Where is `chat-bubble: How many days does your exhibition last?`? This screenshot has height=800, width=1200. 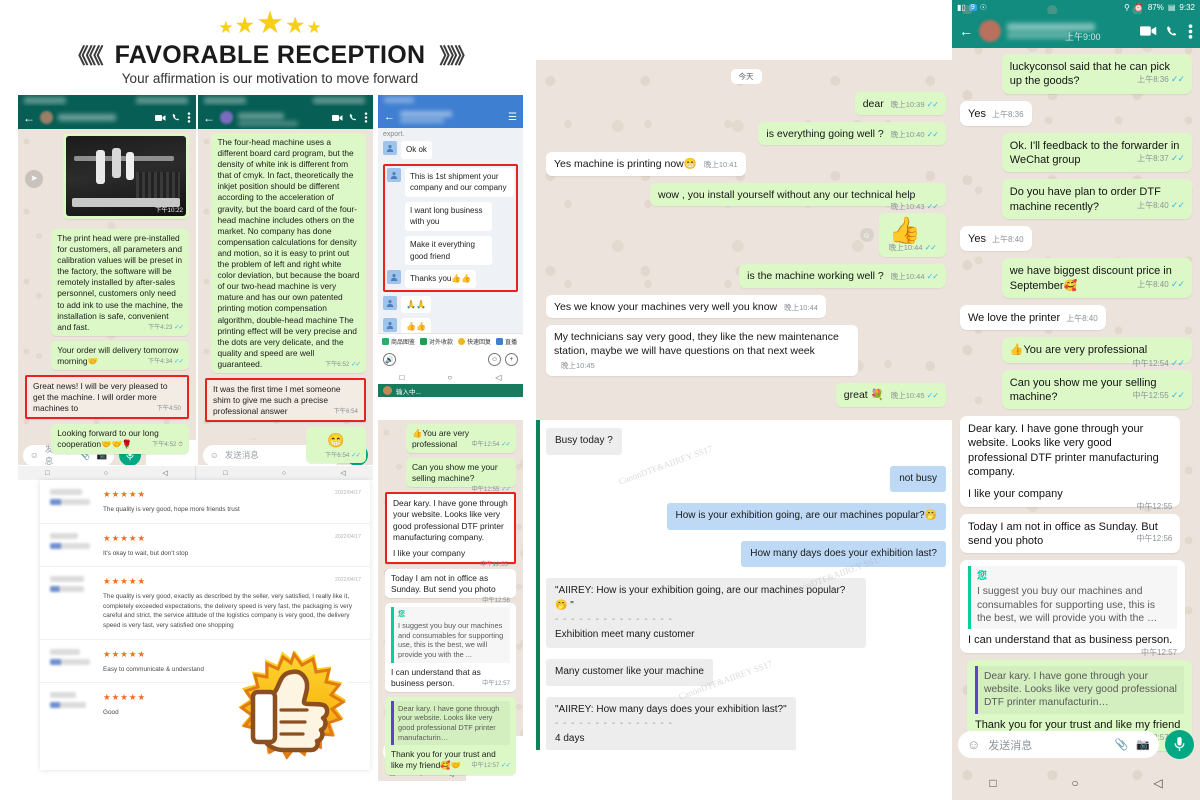
chat-bubble: How many days does your exhibition last? is located at coordinates (843, 553).